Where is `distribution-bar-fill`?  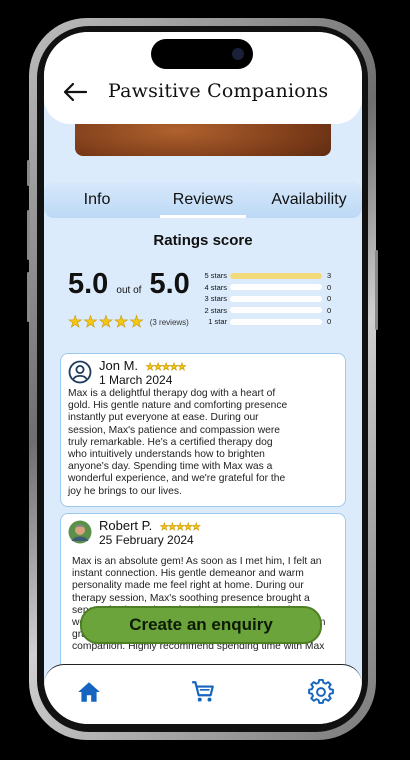 distribution-bar-fill is located at coordinates (276, 275).